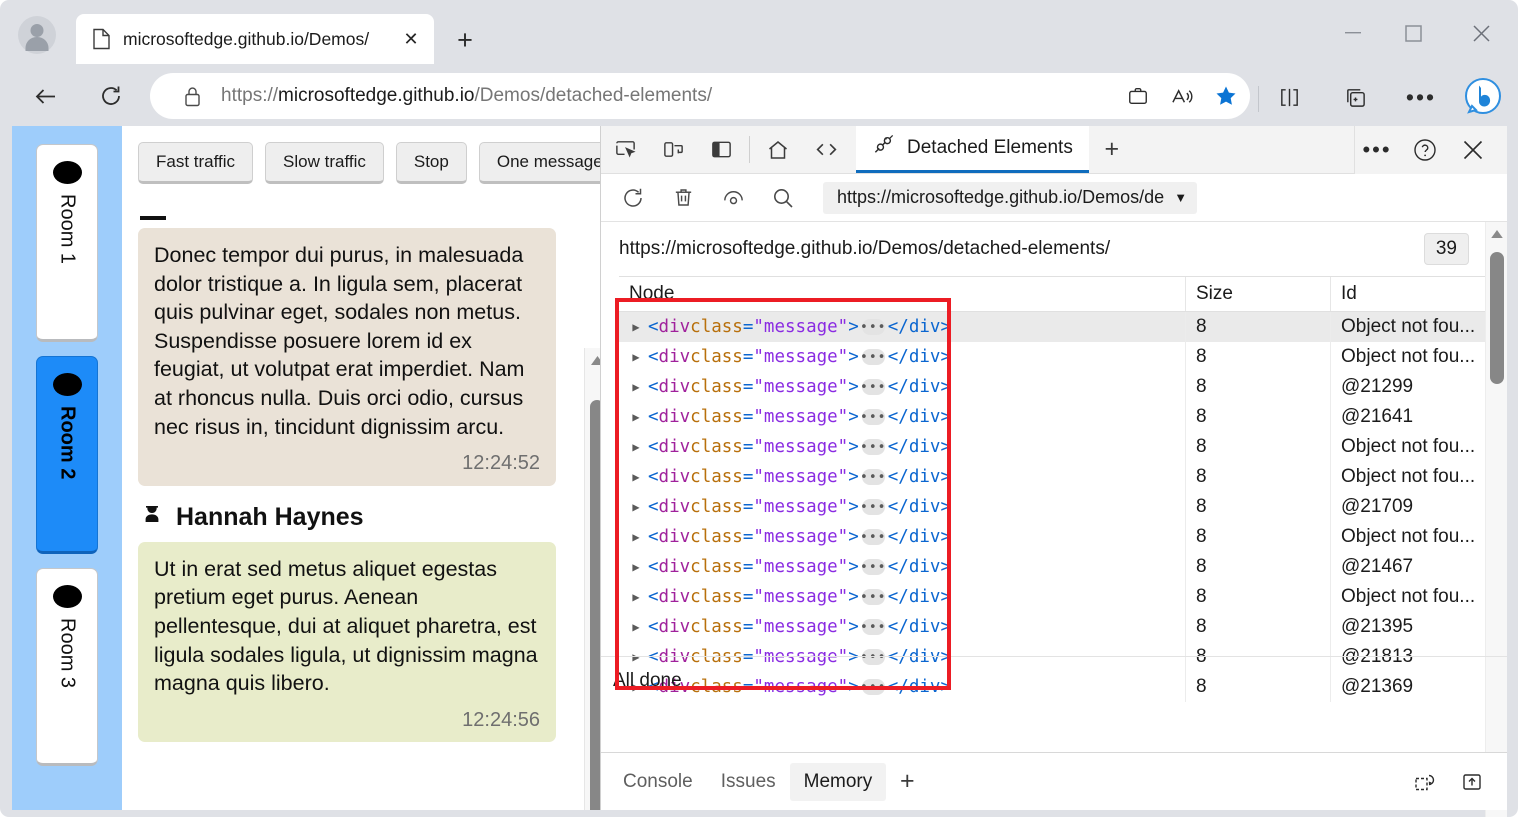 The width and height of the screenshot is (1518, 817). What do you see at coordinates (1421, 97) in the screenshot?
I see `browser-settings-icon: •••` at bounding box center [1421, 97].